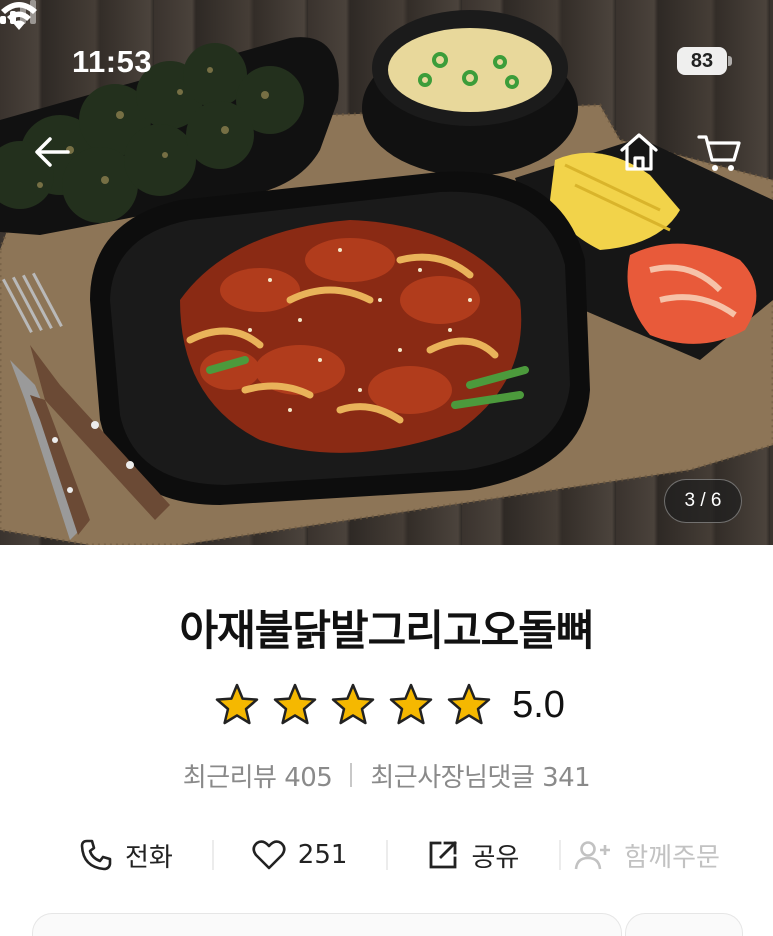 This screenshot has width=773, height=936. I want to click on battery-level: 83, so click(702, 61).